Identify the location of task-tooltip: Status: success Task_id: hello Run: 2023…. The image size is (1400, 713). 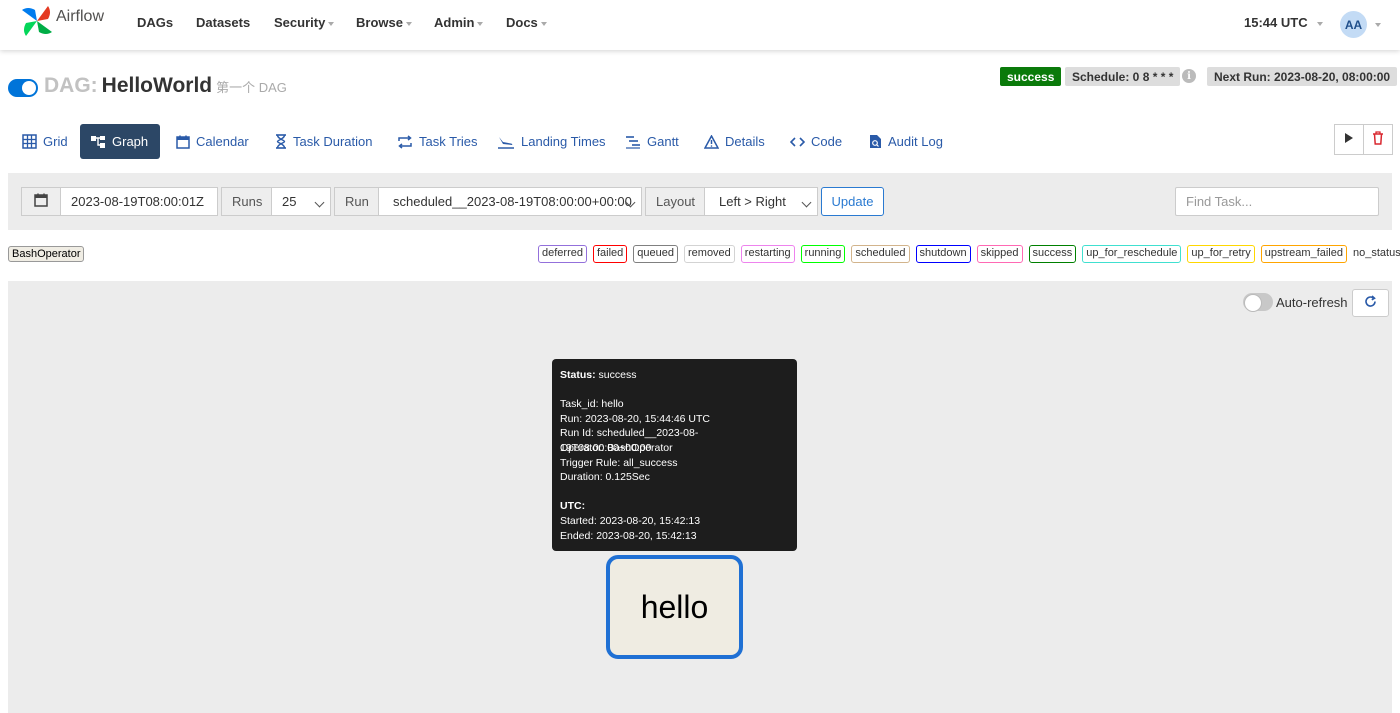
(674, 455).